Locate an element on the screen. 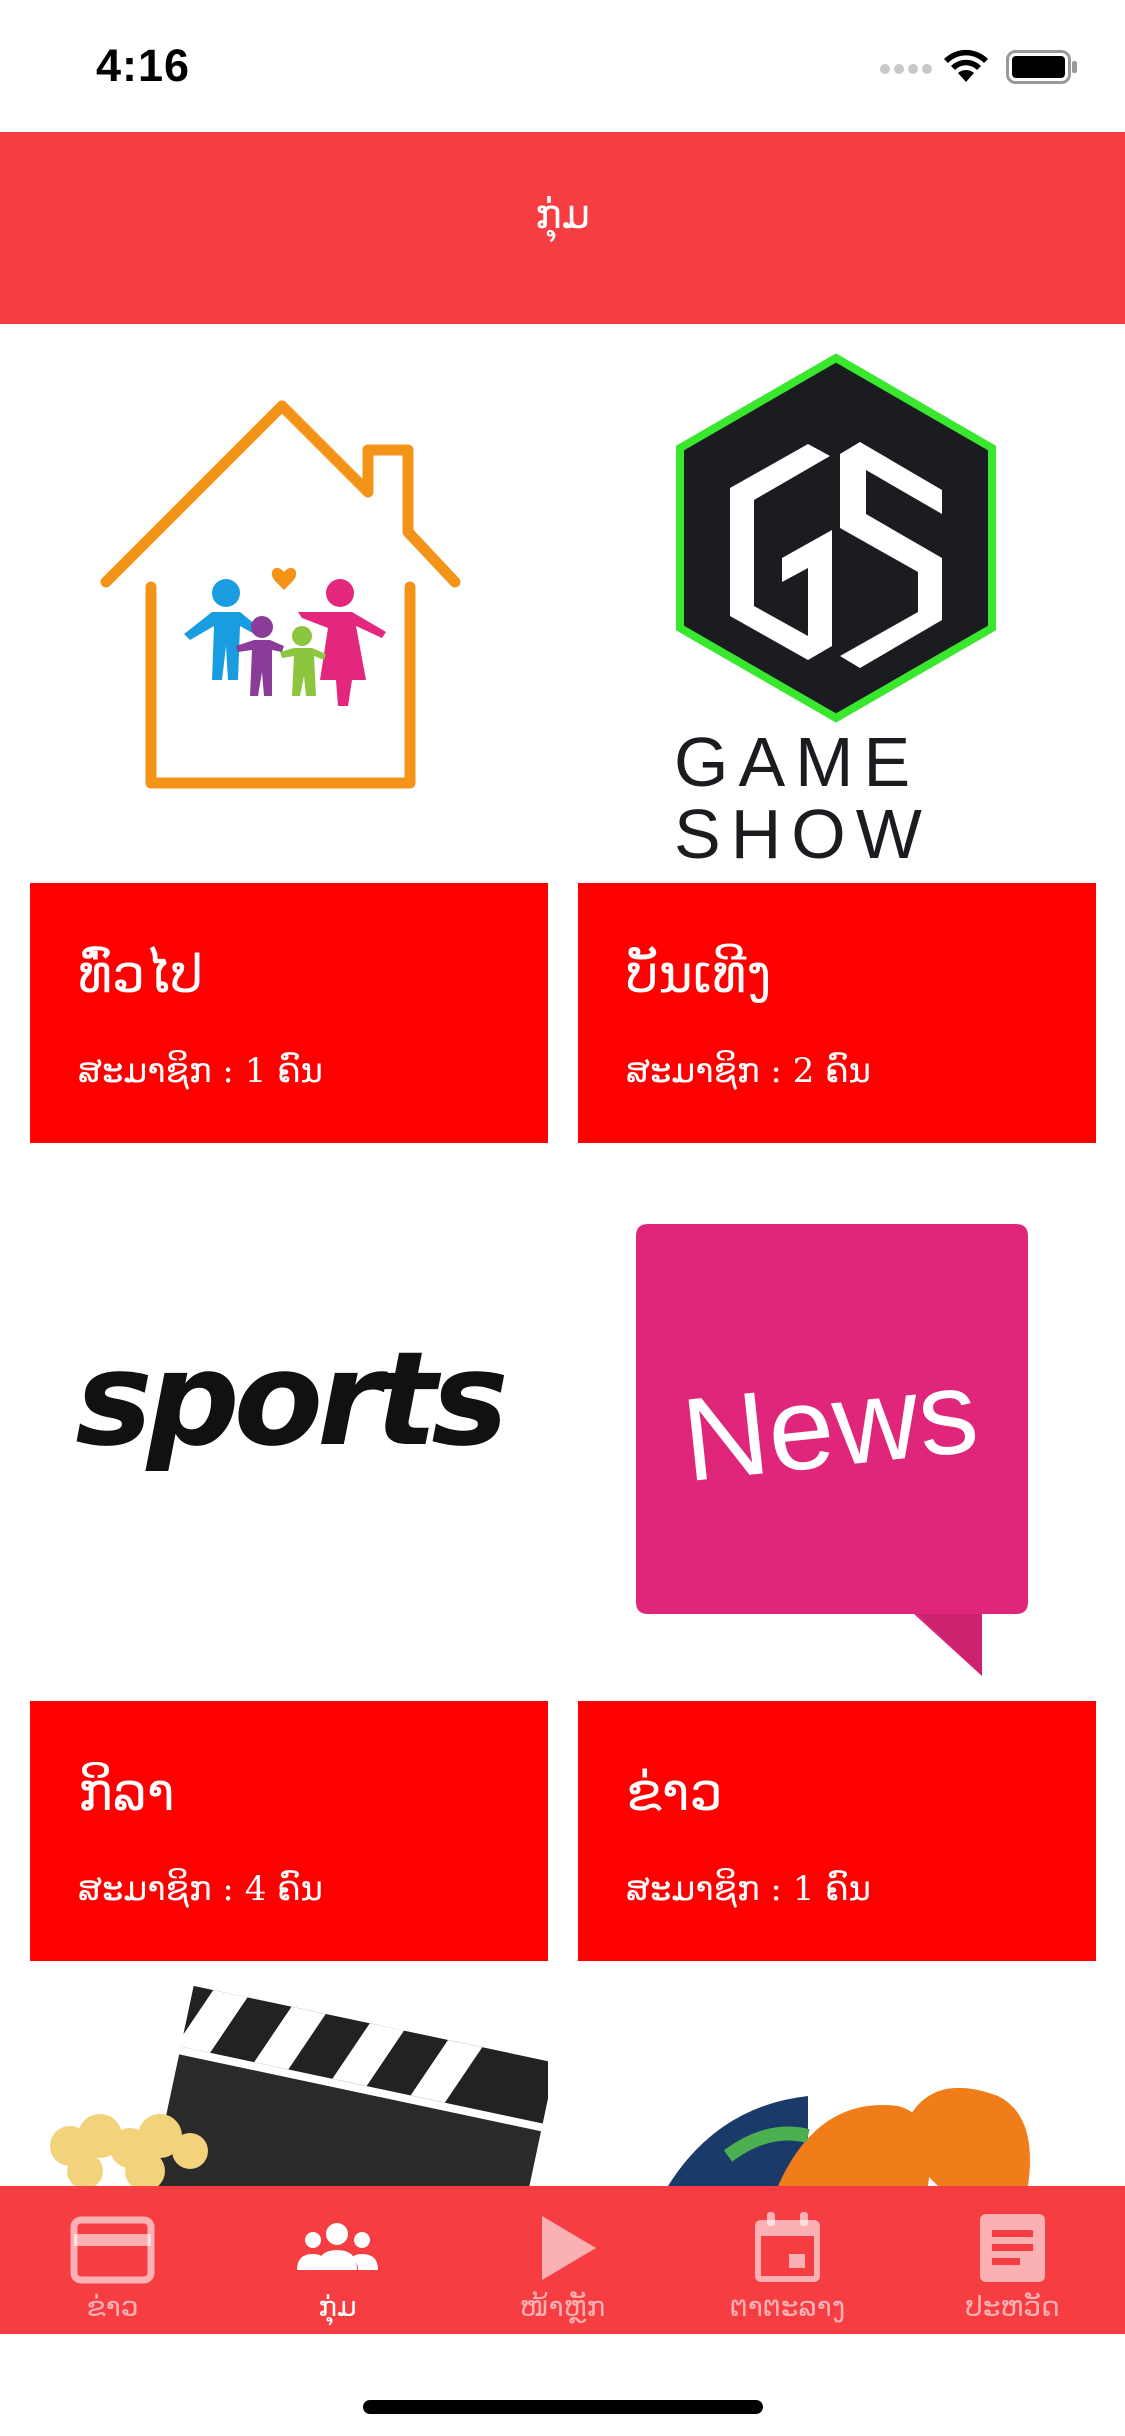 The width and height of the screenshot is (1125, 2436). tab-home: ໜ້າຫຼັກ is located at coordinates (562, 2260).